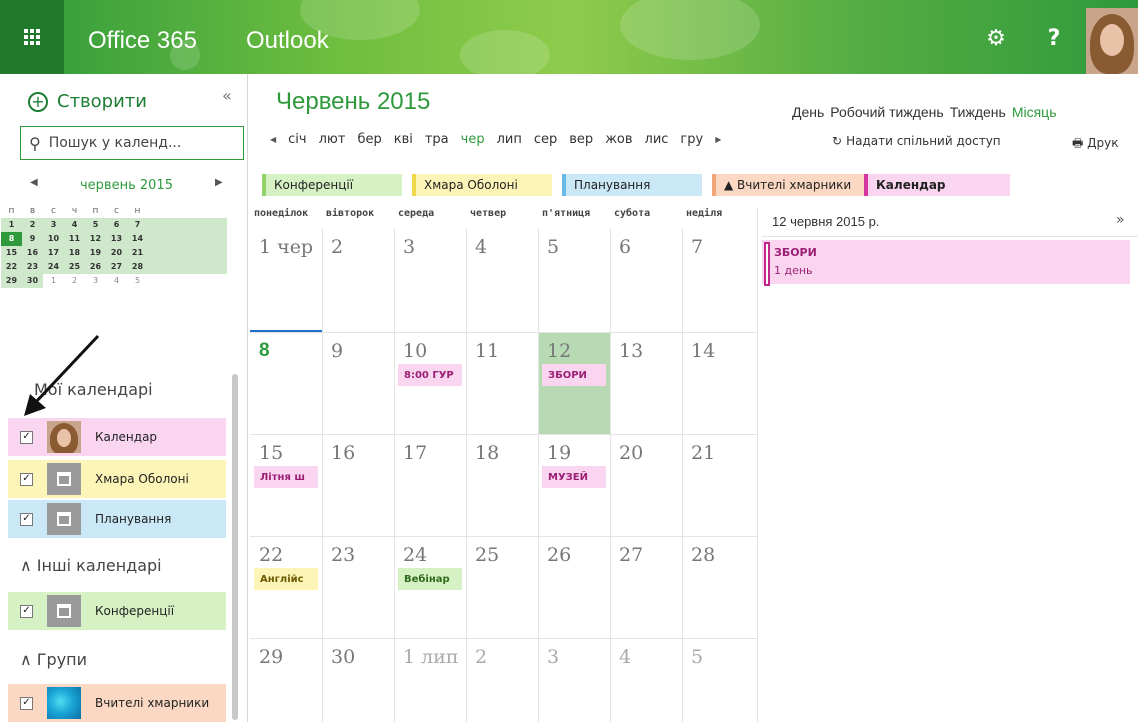 The height and width of the screenshot is (722, 1138). I want to click on calendar-event: Літня ш, so click(286, 477).